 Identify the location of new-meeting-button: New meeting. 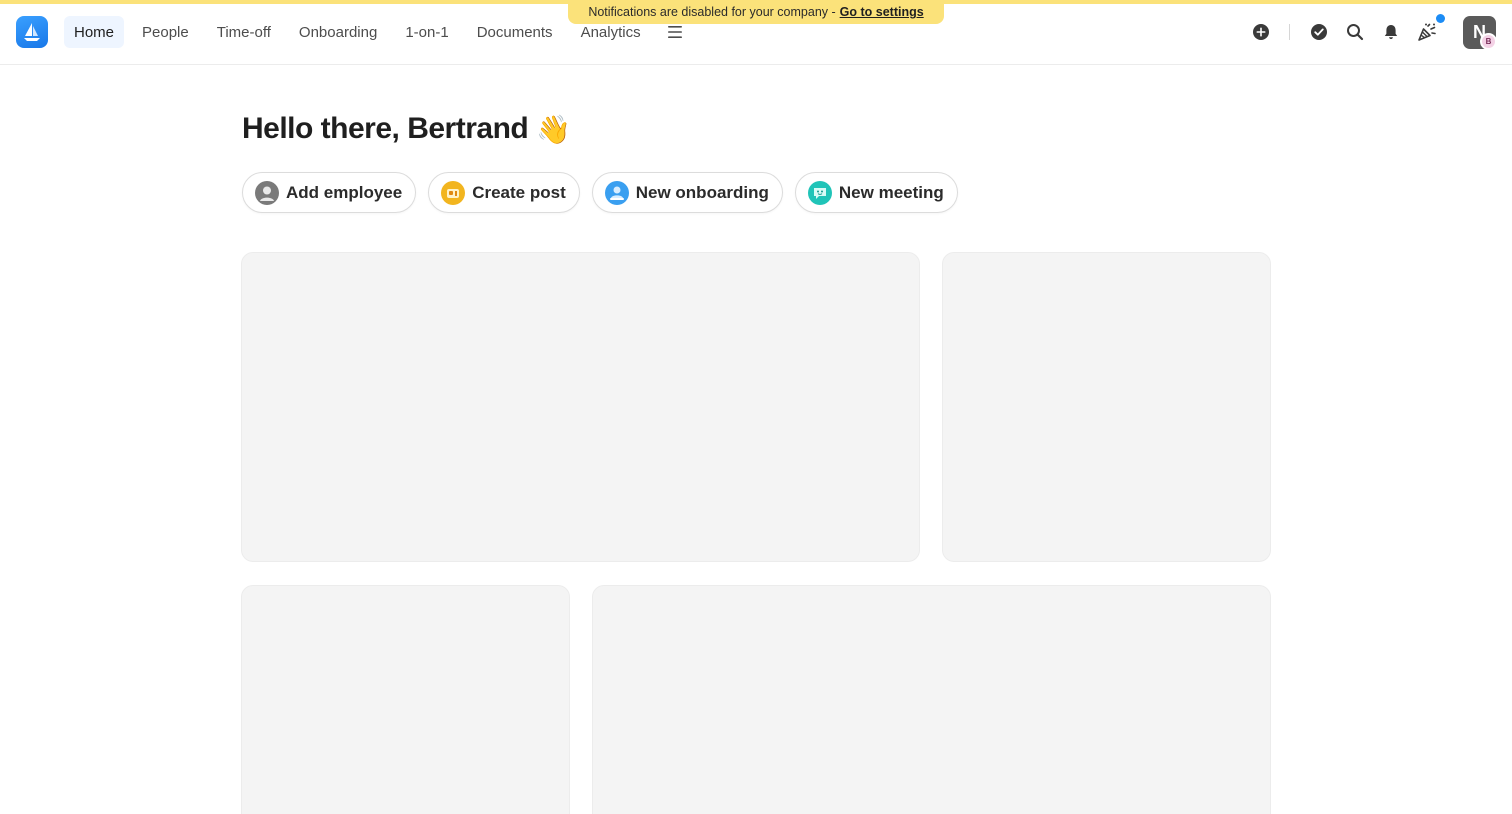
(876, 192).